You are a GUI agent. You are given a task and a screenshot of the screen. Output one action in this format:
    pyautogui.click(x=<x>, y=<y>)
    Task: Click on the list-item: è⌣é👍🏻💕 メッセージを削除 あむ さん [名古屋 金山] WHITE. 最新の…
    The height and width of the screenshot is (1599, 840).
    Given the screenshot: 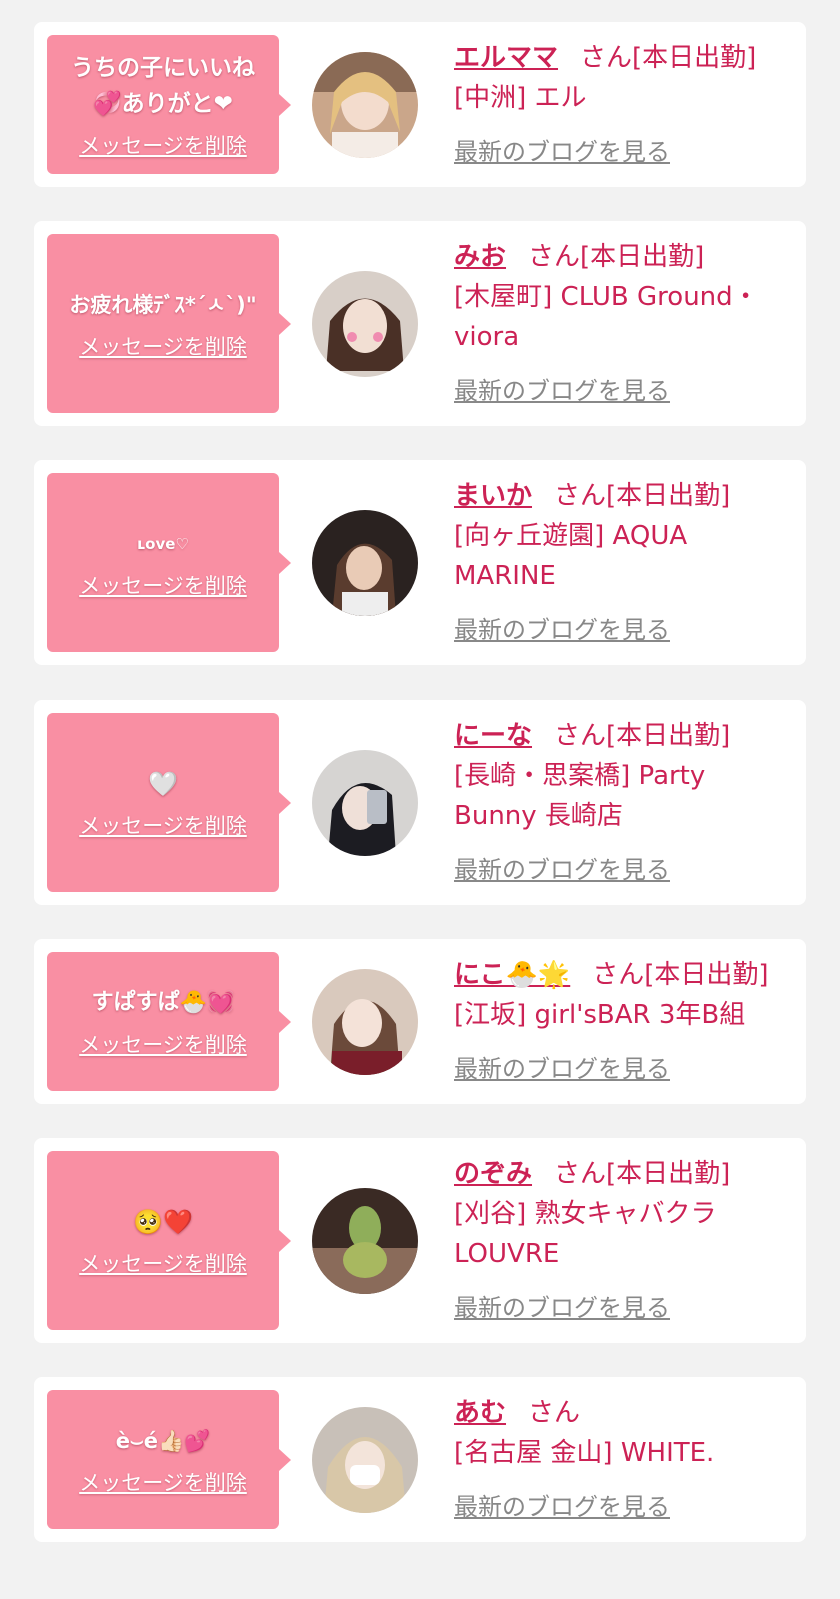 What is the action you would take?
    pyautogui.click(x=420, y=1459)
    